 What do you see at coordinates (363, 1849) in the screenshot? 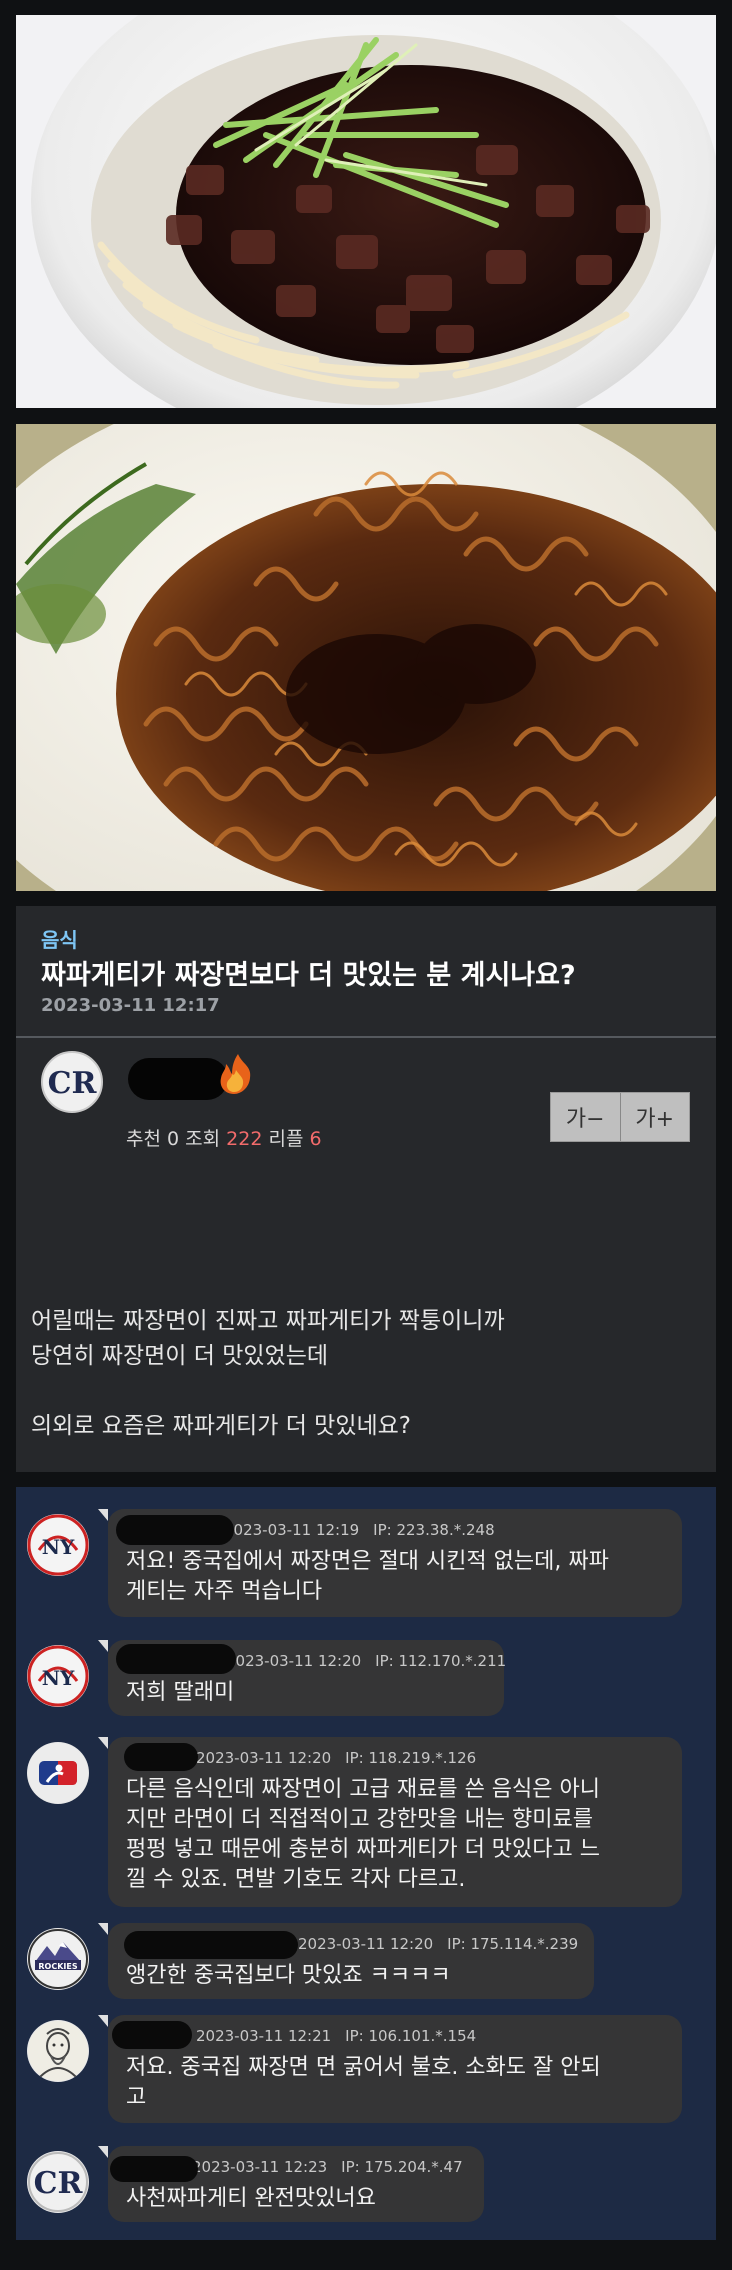
I see `comment-text-line: 펑펑 넣고 때문에 충분히 짜파게티가 더 맛있다고 느` at bounding box center [363, 1849].